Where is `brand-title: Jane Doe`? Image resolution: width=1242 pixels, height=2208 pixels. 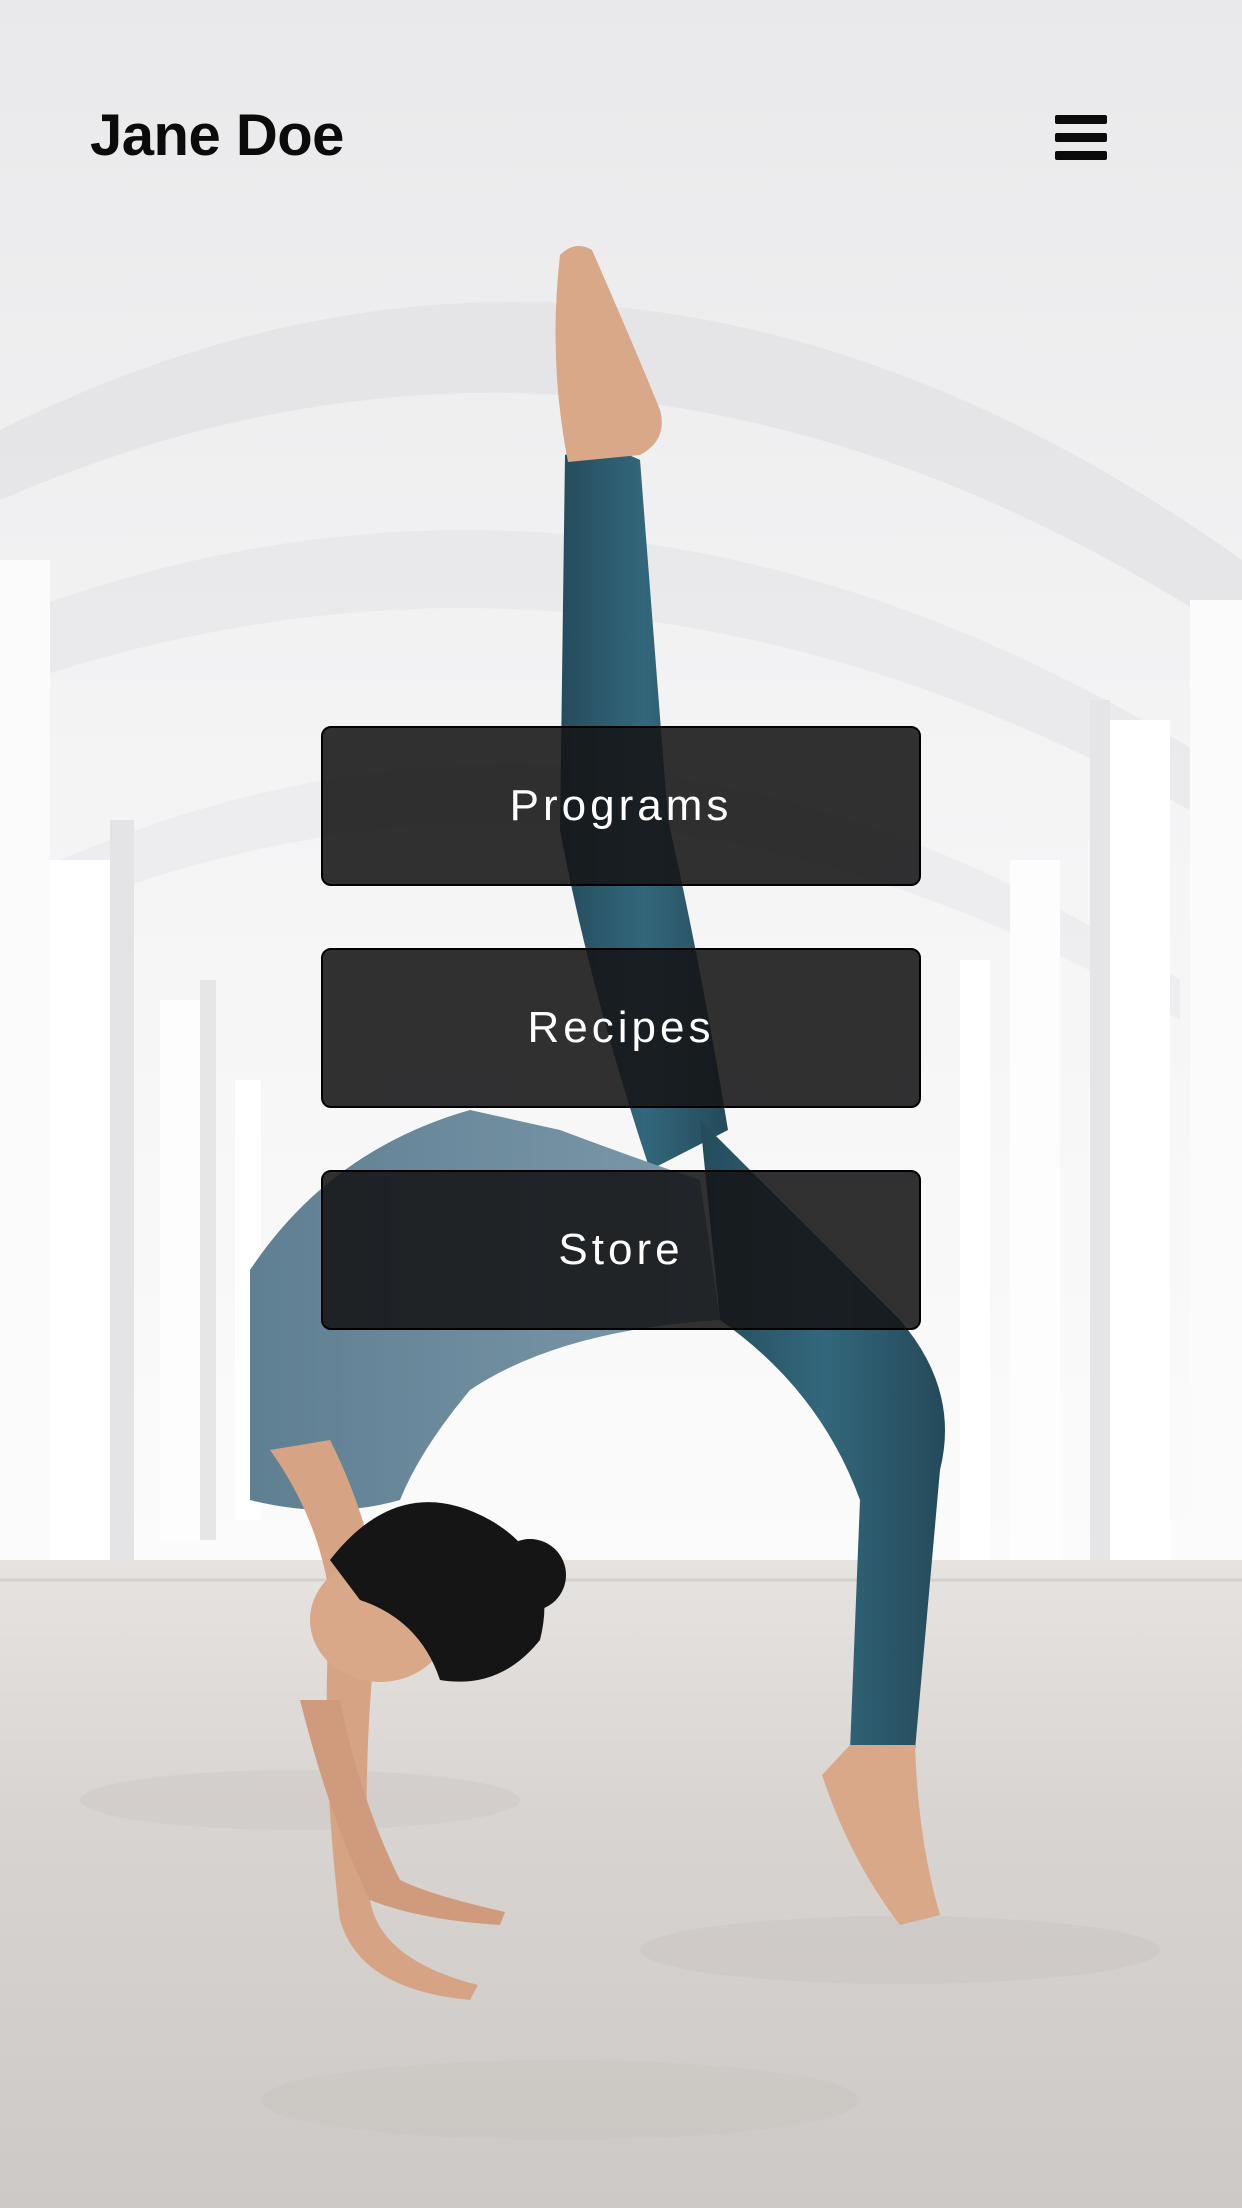
brand-title: Jane Doe is located at coordinates (217, 136).